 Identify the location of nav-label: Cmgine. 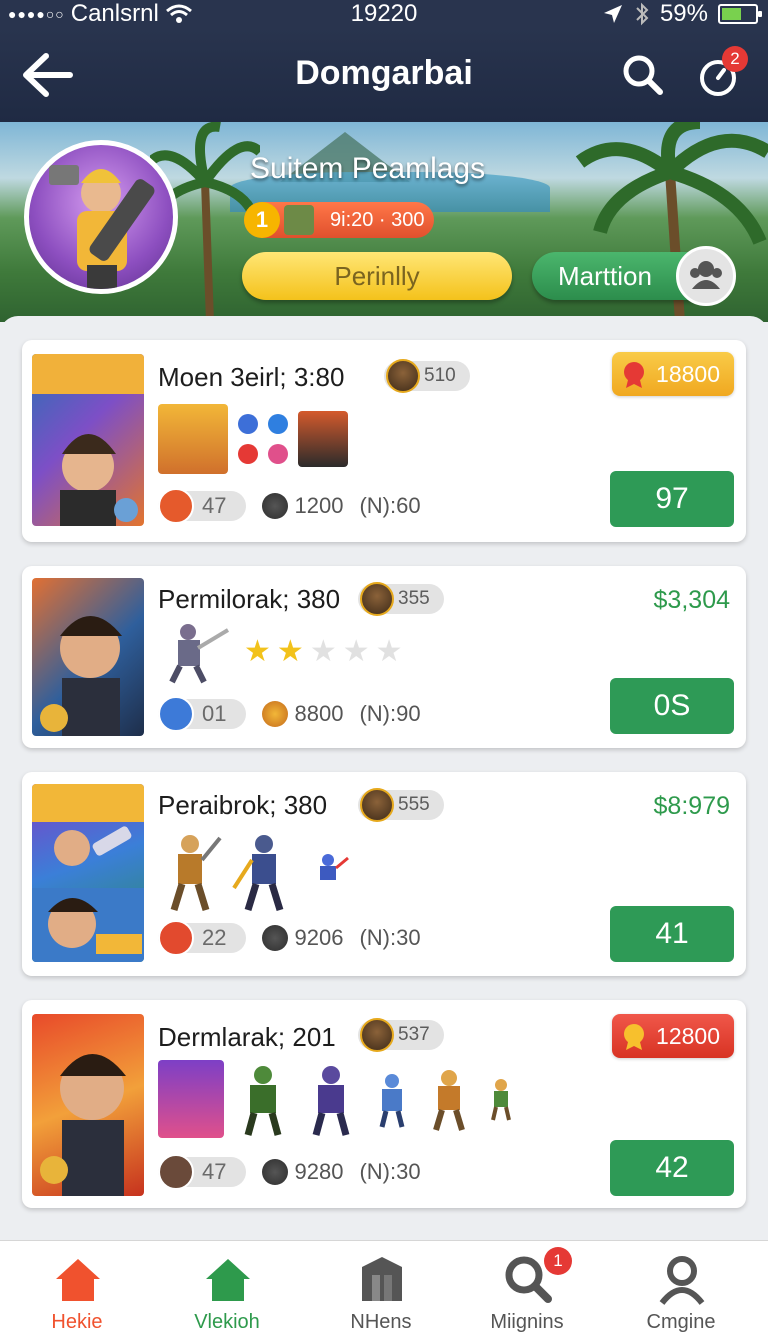
(681, 1322).